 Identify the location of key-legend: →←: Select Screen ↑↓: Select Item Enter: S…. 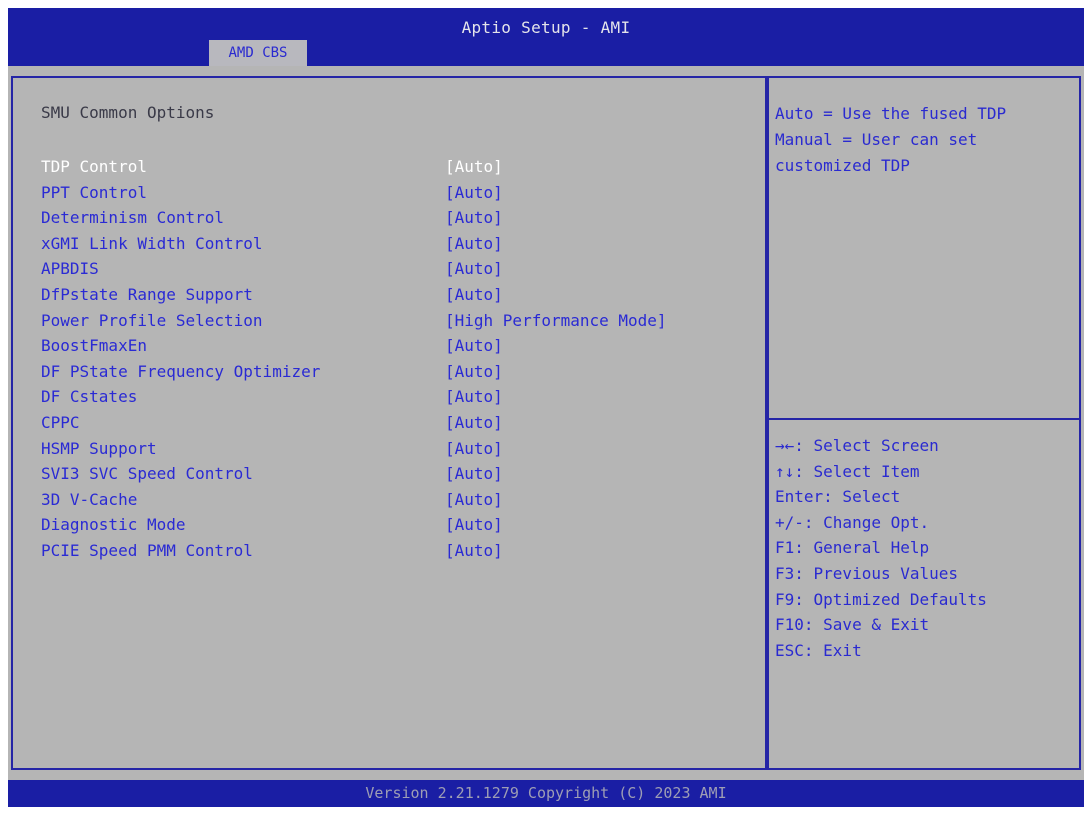
(925, 548).